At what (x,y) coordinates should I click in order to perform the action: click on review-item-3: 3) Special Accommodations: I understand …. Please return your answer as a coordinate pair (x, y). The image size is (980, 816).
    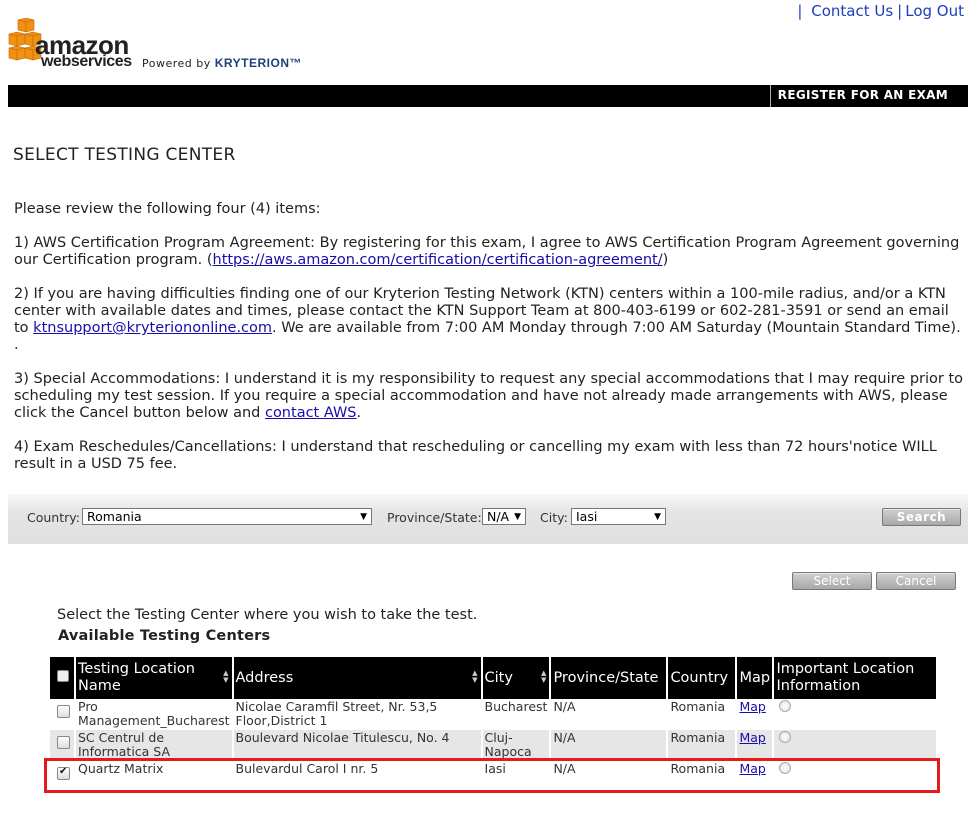
    Looking at the image, I should click on (490, 396).